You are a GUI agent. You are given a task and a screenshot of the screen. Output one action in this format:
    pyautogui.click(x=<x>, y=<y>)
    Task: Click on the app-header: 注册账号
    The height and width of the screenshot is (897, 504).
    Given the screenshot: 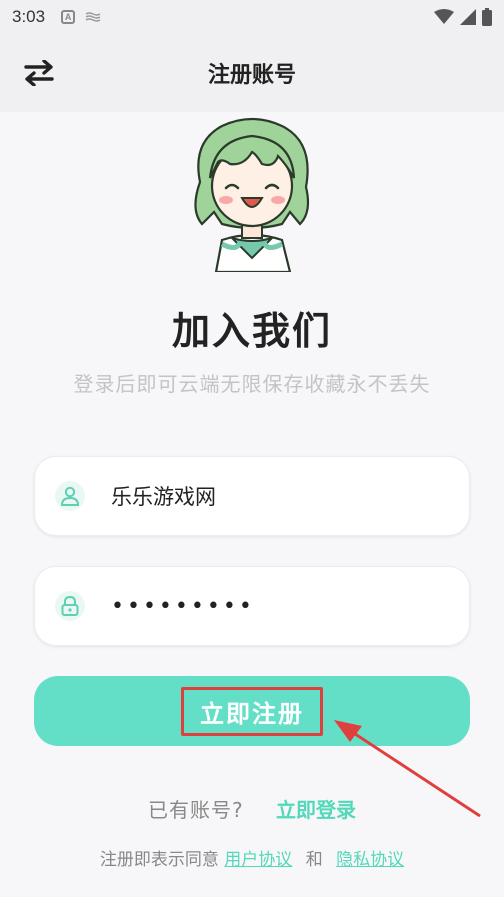 What is the action you would take?
    pyautogui.click(x=252, y=73)
    